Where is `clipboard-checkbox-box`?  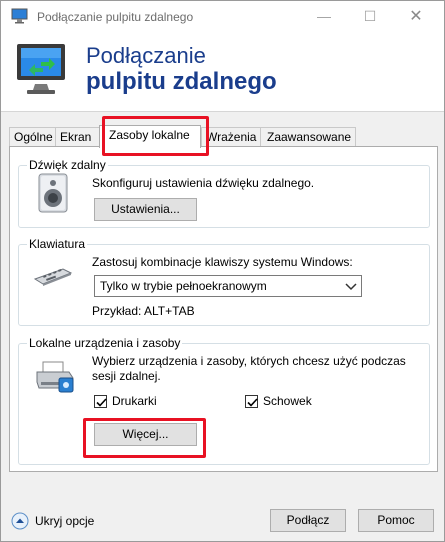 clipboard-checkbox-box is located at coordinates (251, 401).